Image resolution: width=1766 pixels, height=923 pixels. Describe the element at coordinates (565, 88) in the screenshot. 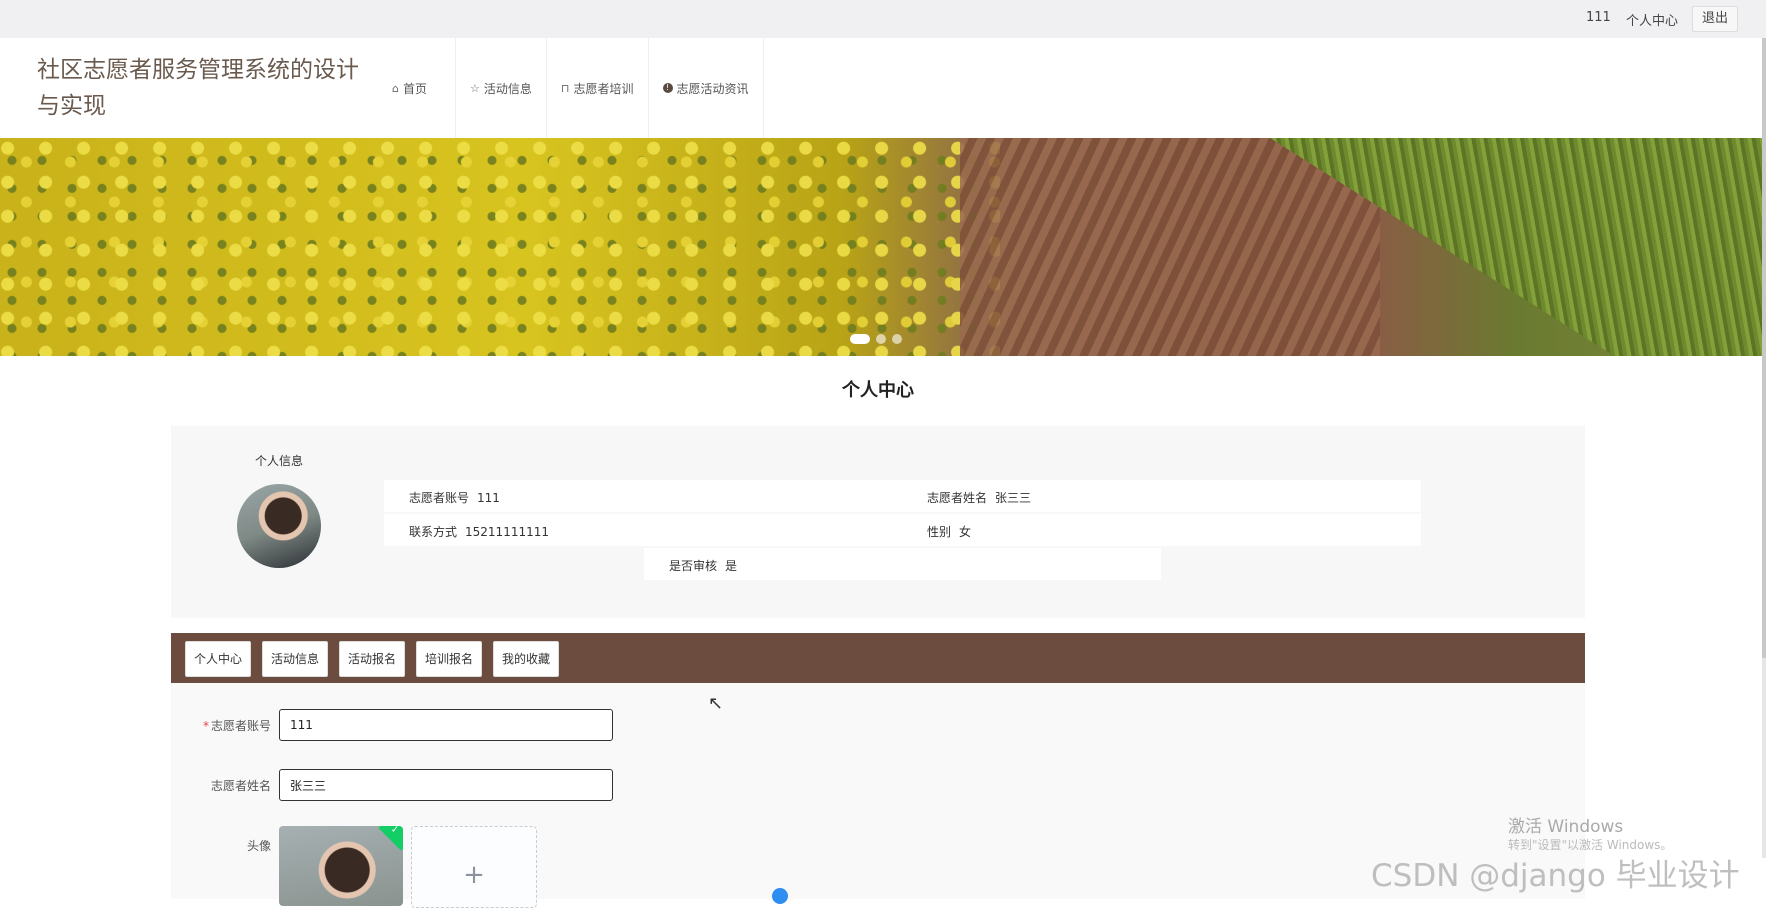

I see `bag-icon: ⊓` at that location.